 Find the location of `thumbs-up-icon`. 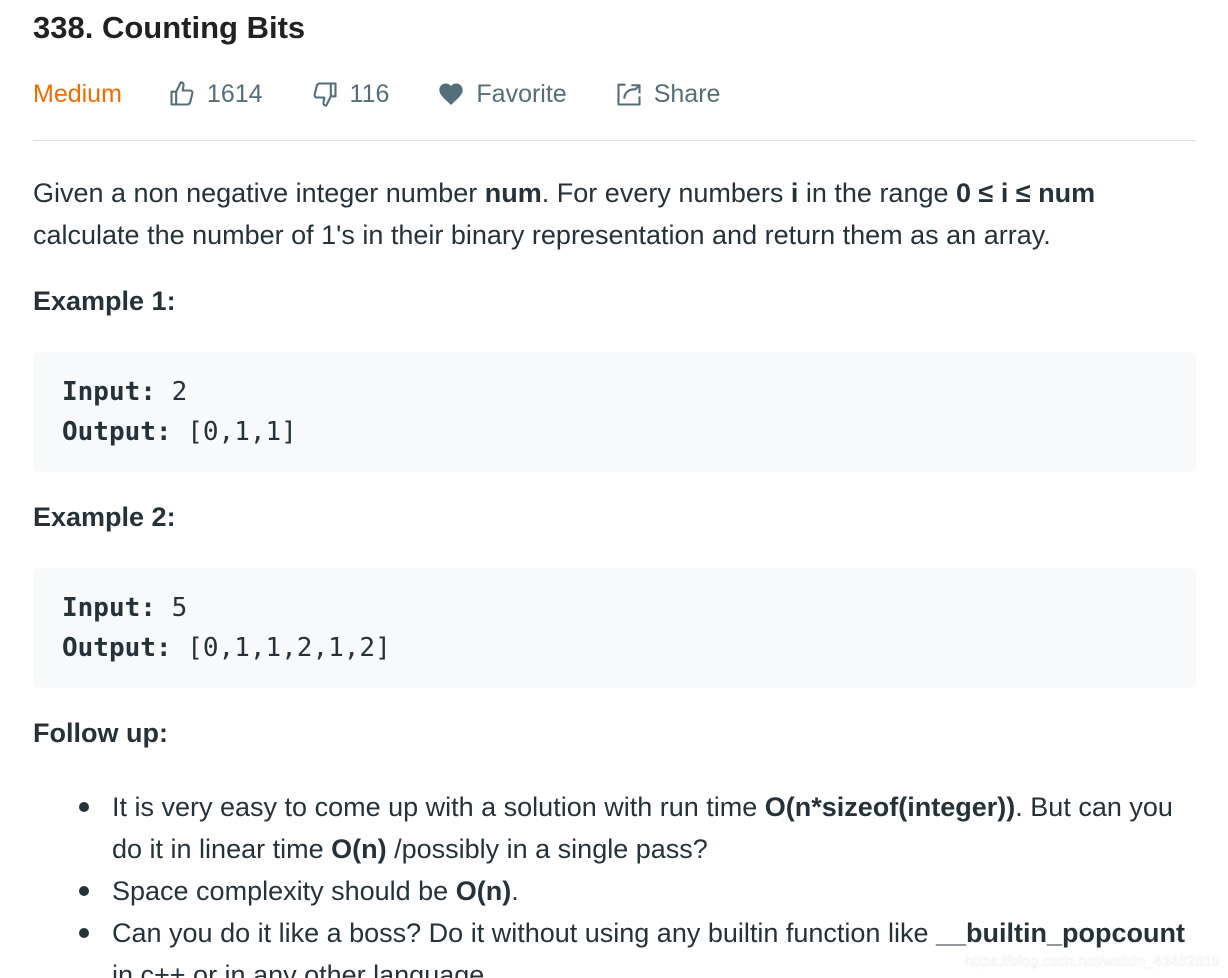

thumbs-up-icon is located at coordinates (182, 93).